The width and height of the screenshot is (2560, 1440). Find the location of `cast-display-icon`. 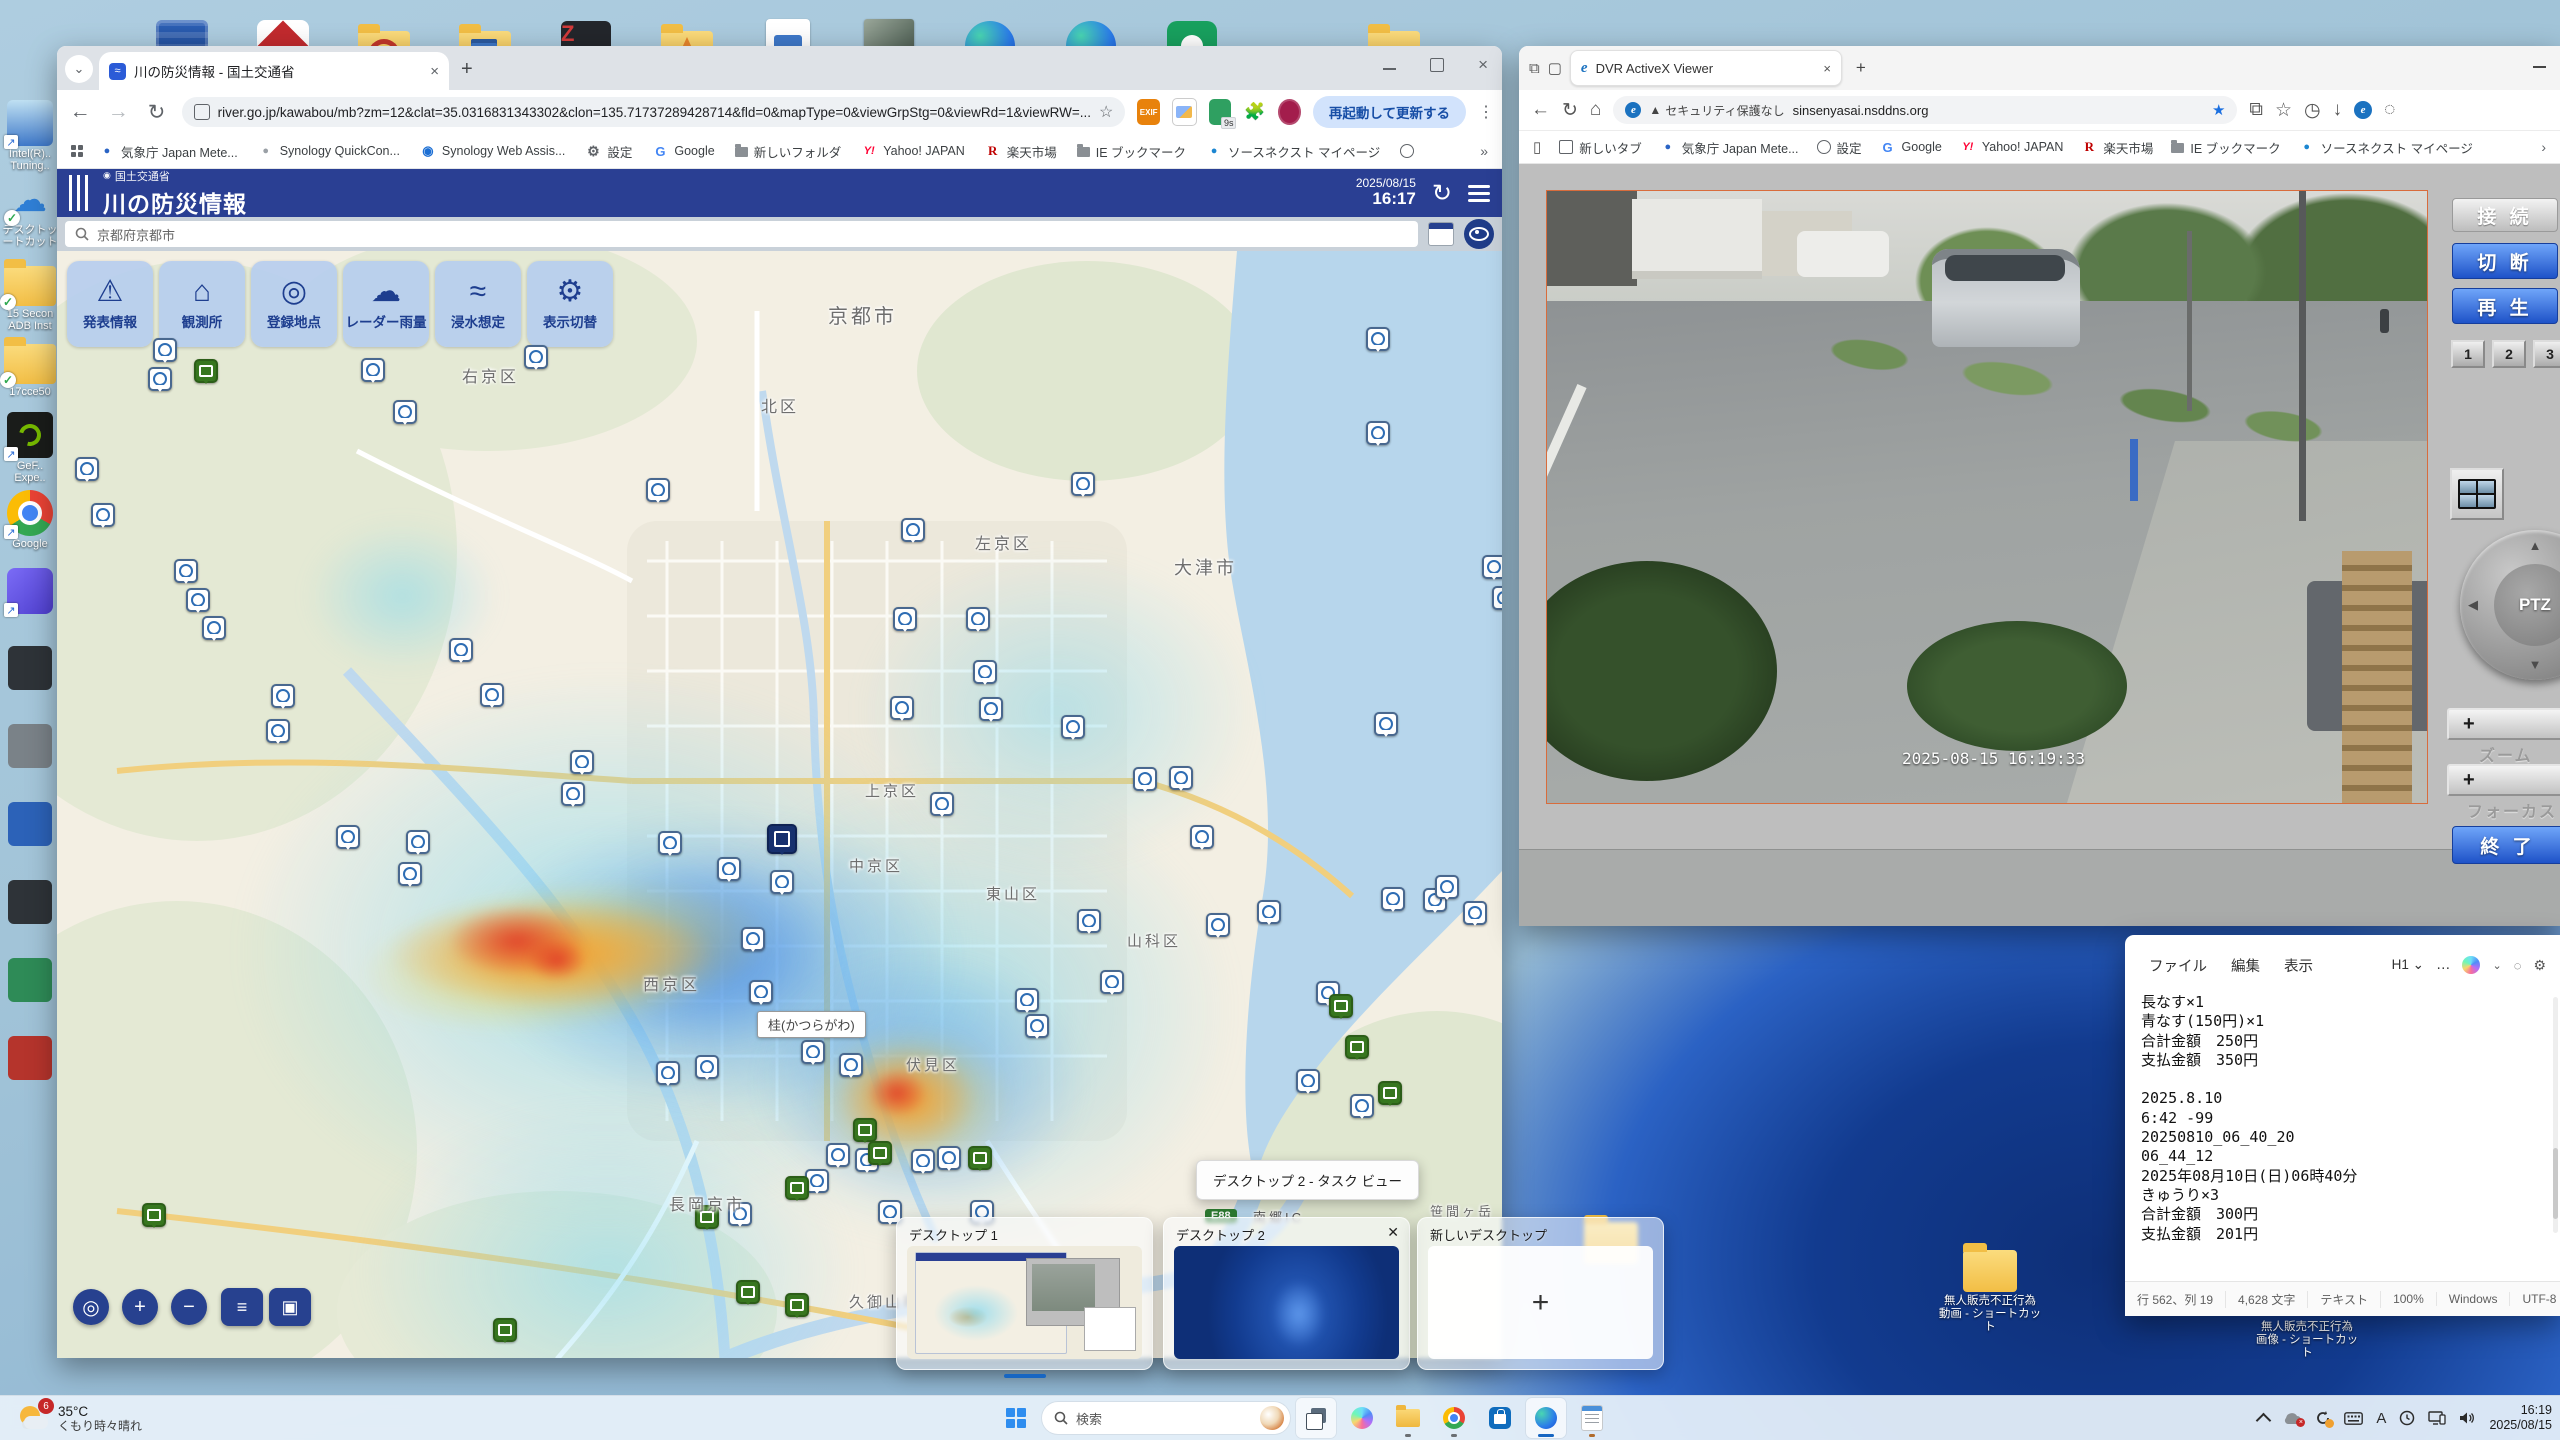

cast-display-icon is located at coordinates (2437, 1418).